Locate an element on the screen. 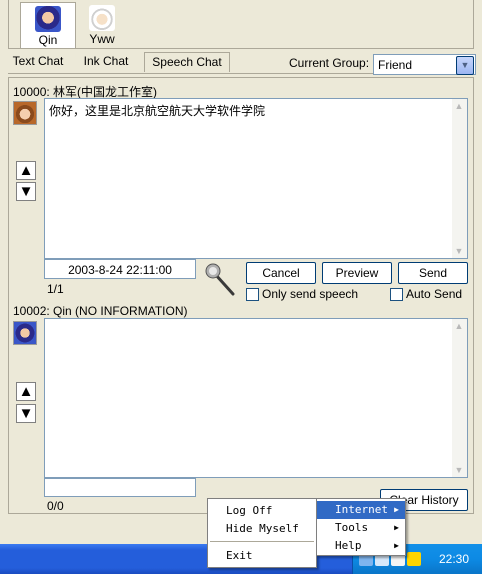  cancel-button: Cancel is located at coordinates (281, 273).